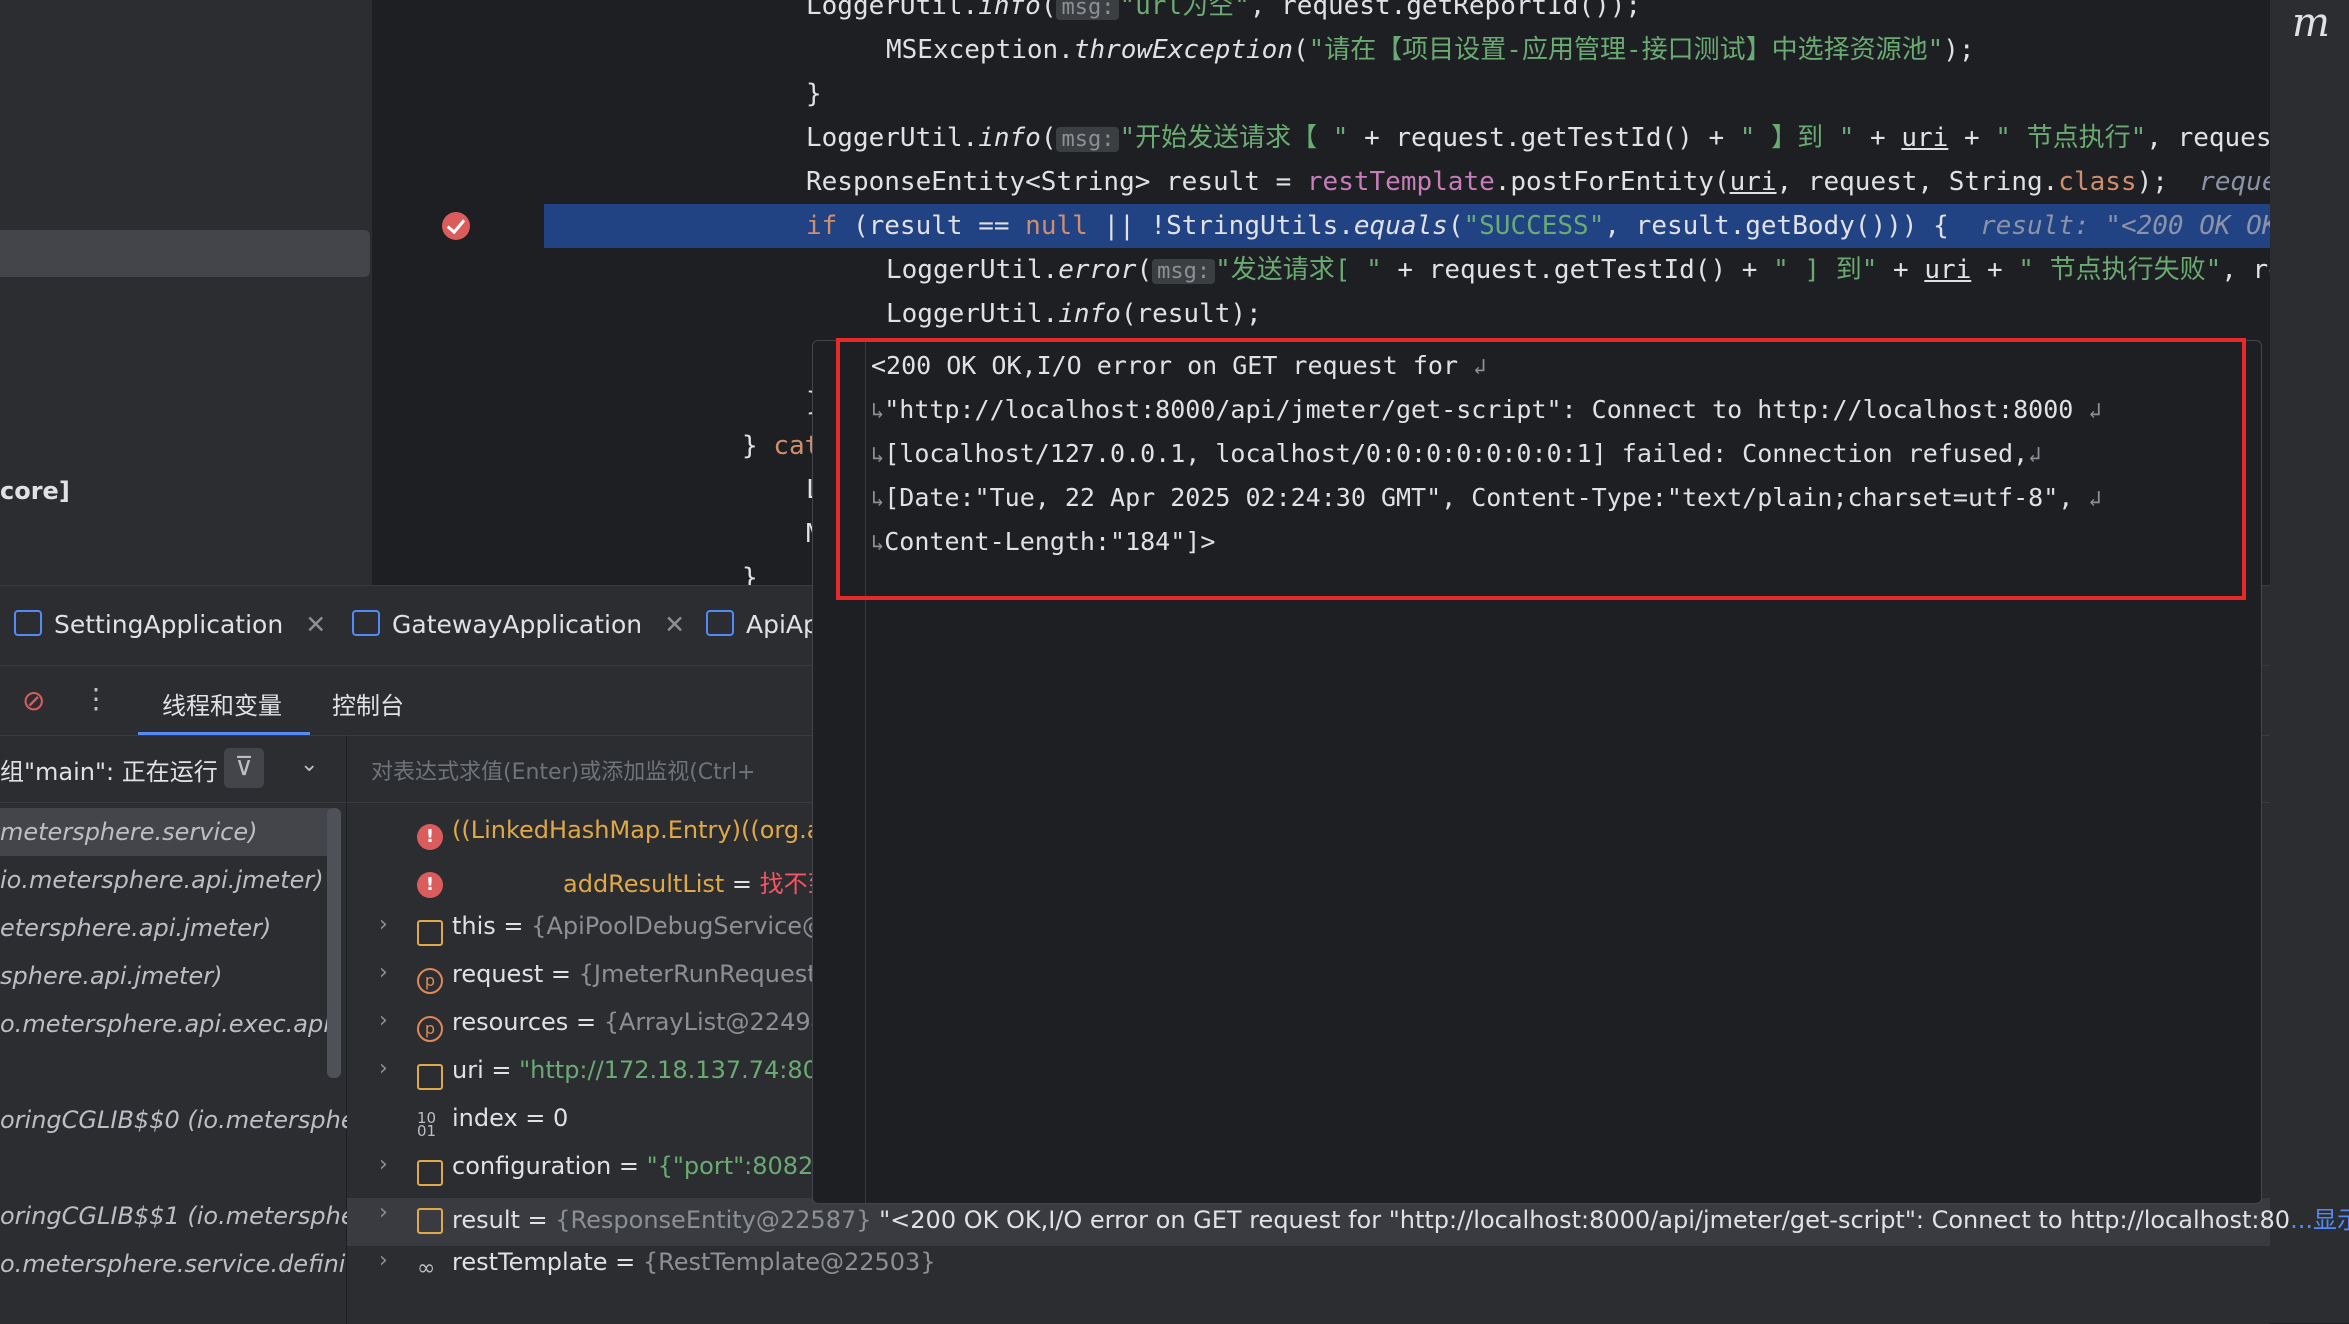  I want to click on frames-scrollbar, so click(334, 943).